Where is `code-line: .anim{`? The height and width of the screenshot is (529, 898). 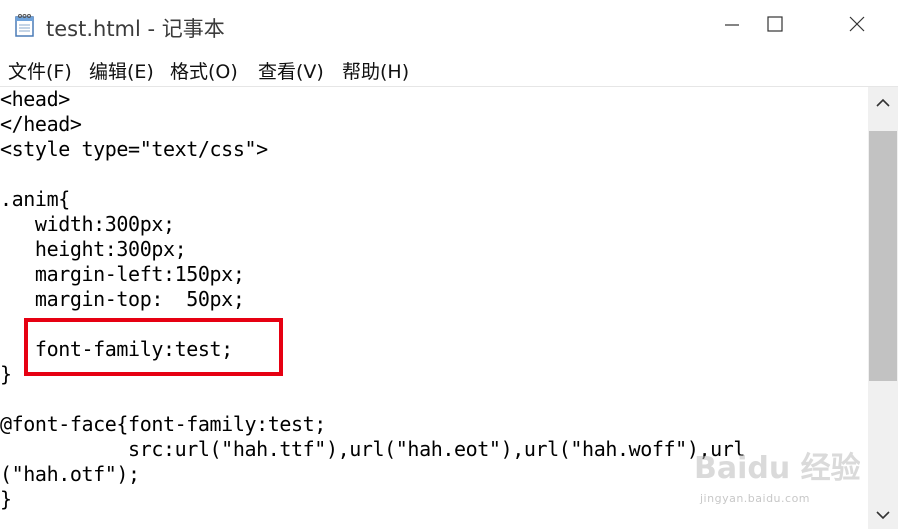
code-line: .anim{ is located at coordinates (35, 199).